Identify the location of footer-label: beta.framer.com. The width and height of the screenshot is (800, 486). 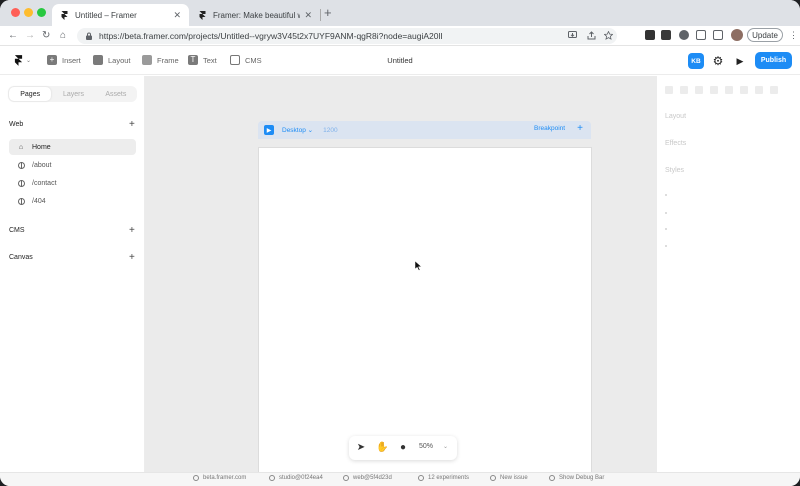
(225, 478).